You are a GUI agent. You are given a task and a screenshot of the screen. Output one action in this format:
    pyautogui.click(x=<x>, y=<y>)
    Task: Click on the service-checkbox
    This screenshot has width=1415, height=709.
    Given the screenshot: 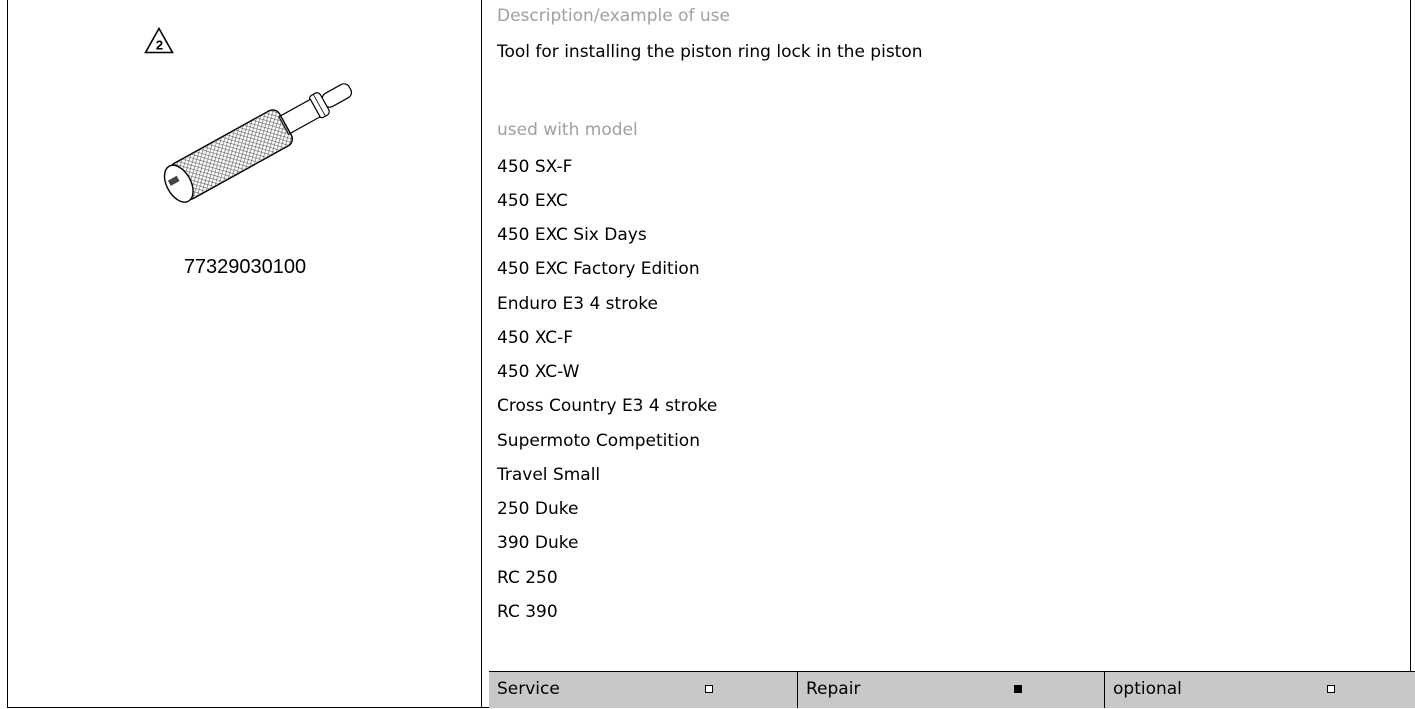 What is the action you would take?
    pyautogui.click(x=709, y=689)
    